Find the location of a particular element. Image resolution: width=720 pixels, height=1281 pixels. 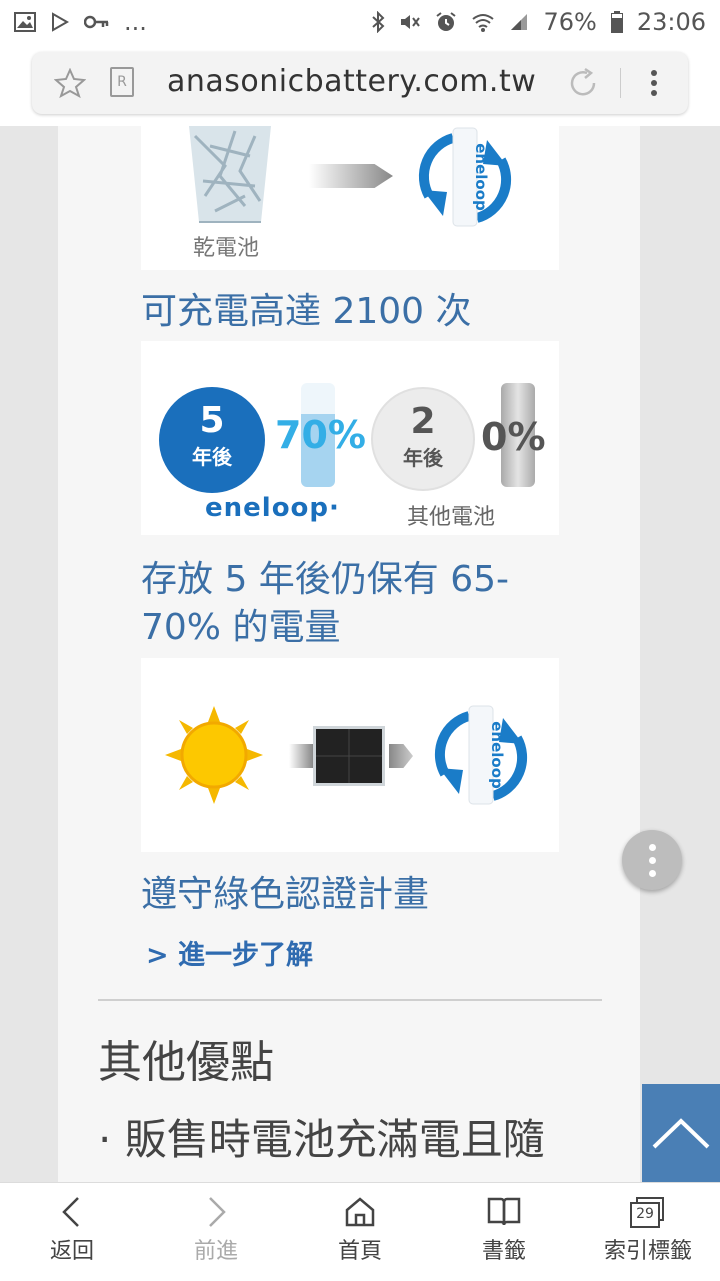

caption-recharge-count: 可充電高達 2100 次 is located at coordinates (306, 311).